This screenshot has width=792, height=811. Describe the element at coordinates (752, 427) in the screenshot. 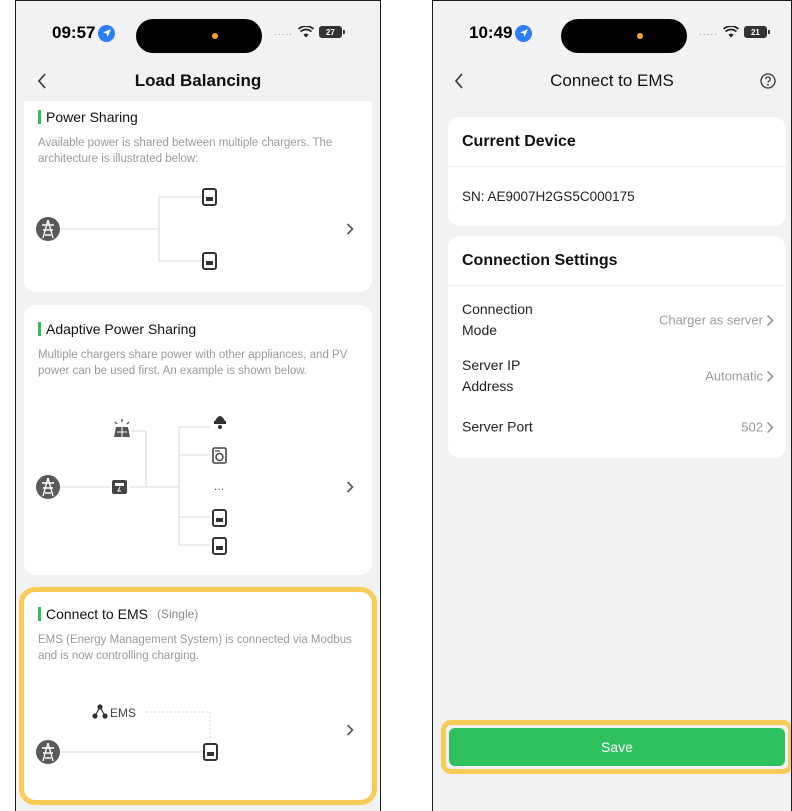

I see `setting-value-text: 502` at that location.